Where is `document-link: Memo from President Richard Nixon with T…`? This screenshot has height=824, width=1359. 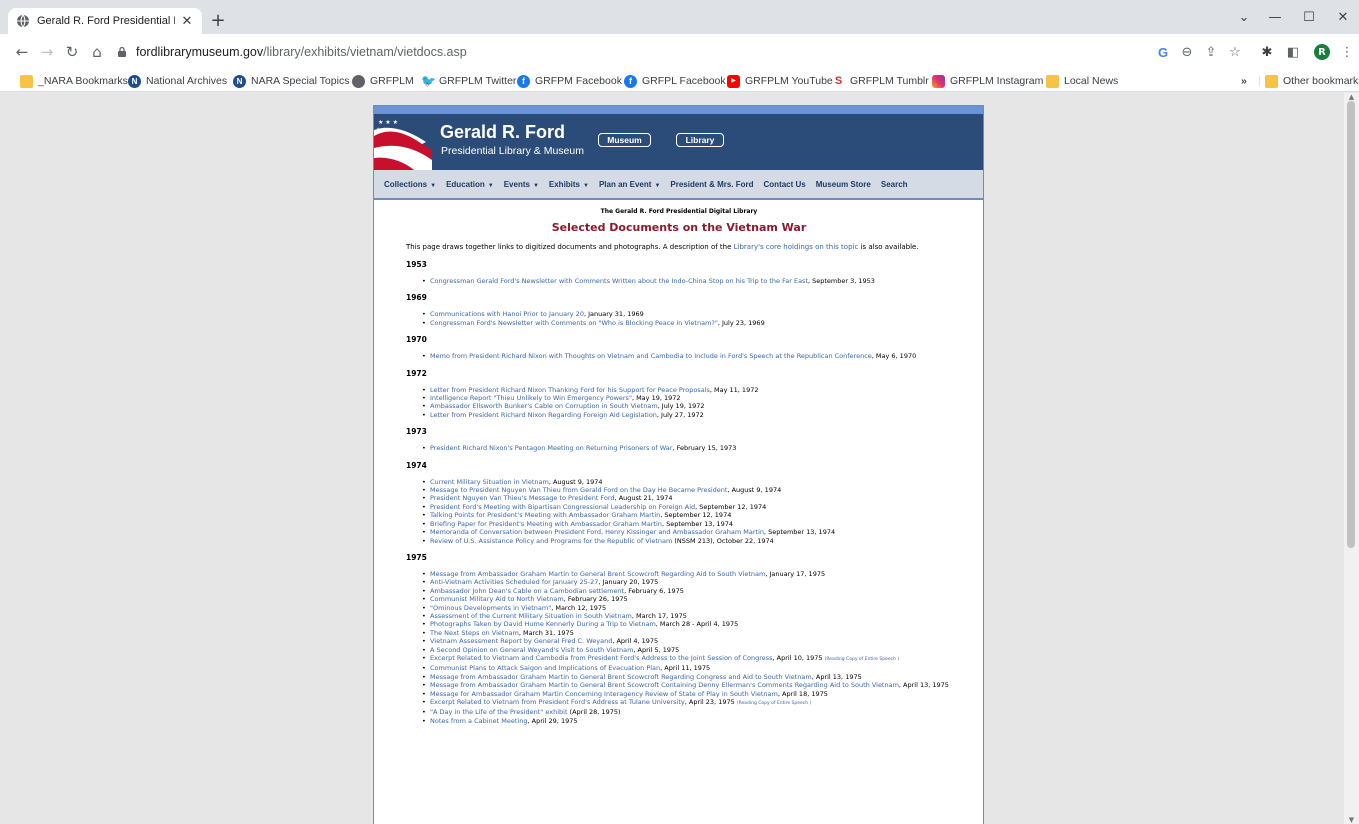 document-link: Memo from President Richard Nixon with T… is located at coordinates (651, 356).